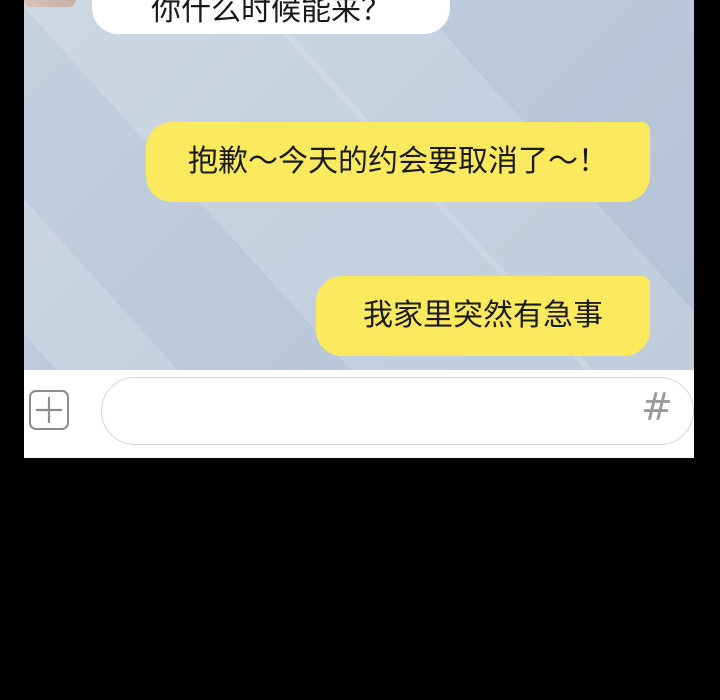 The height and width of the screenshot is (700, 720). What do you see at coordinates (657, 407) in the screenshot?
I see `hash-icon: #` at bounding box center [657, 407].